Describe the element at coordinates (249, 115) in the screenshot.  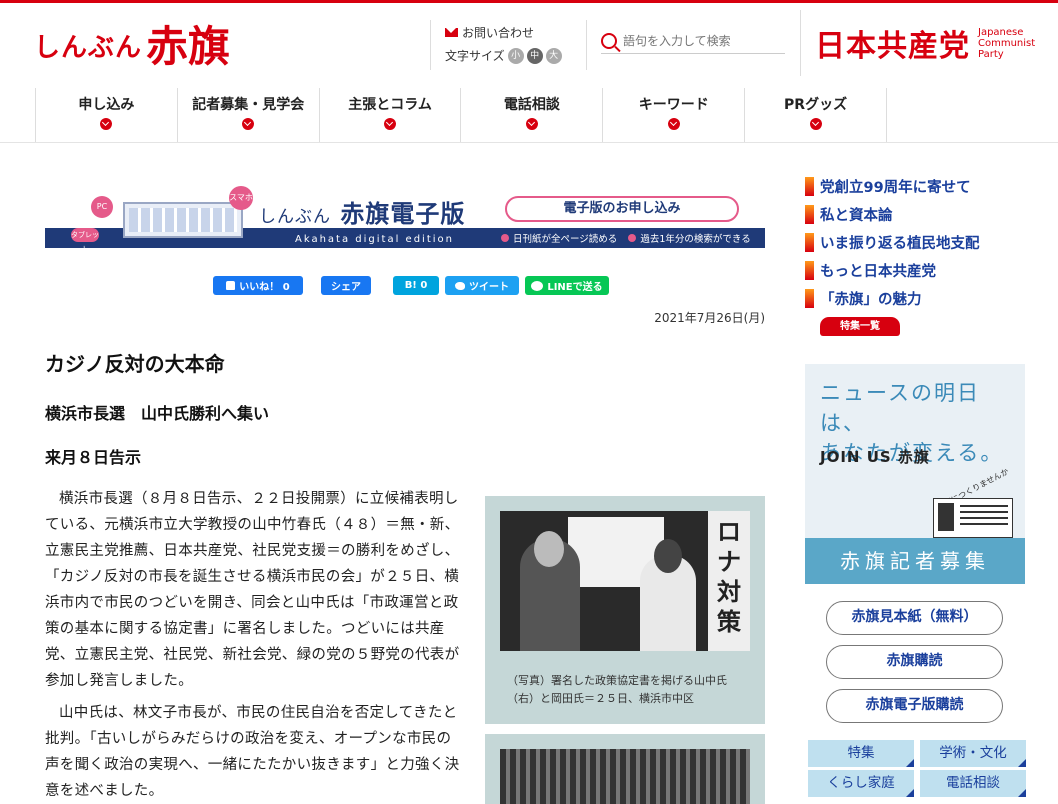
I see `nav-item-recruit: 記者募集・見学会` at that location.